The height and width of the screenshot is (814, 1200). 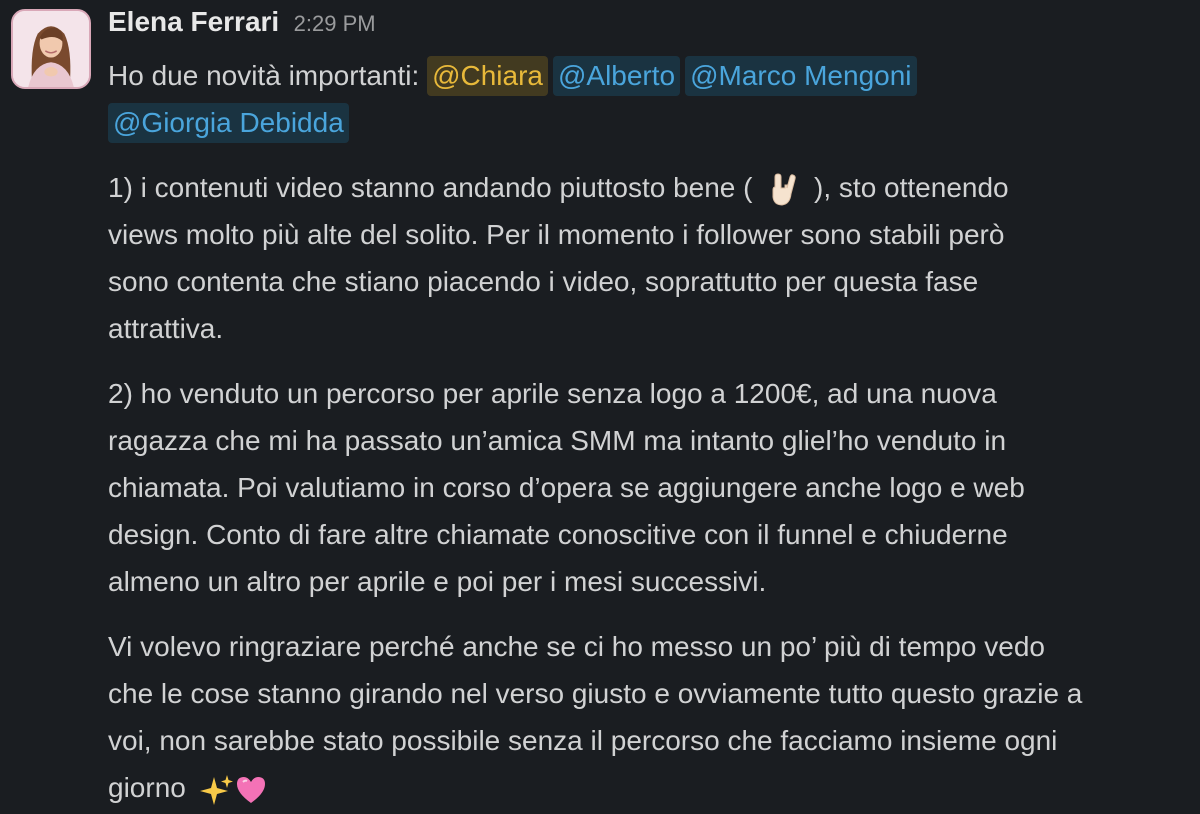 What do you see at coordinates (335, 23) in the screenshot?
I see `message-timestamp: 2:29 PM` at bounding box center [335, 23].